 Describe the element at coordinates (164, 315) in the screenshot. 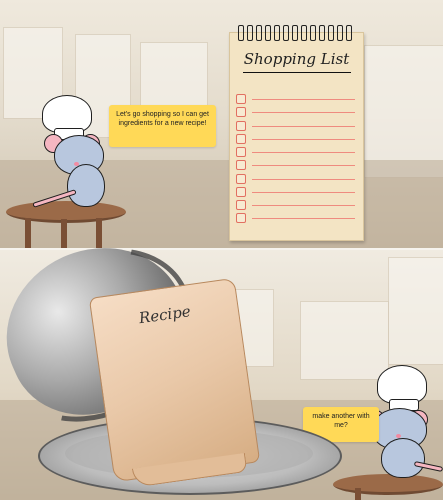

I see `recipe-title: Recipe` at that location.